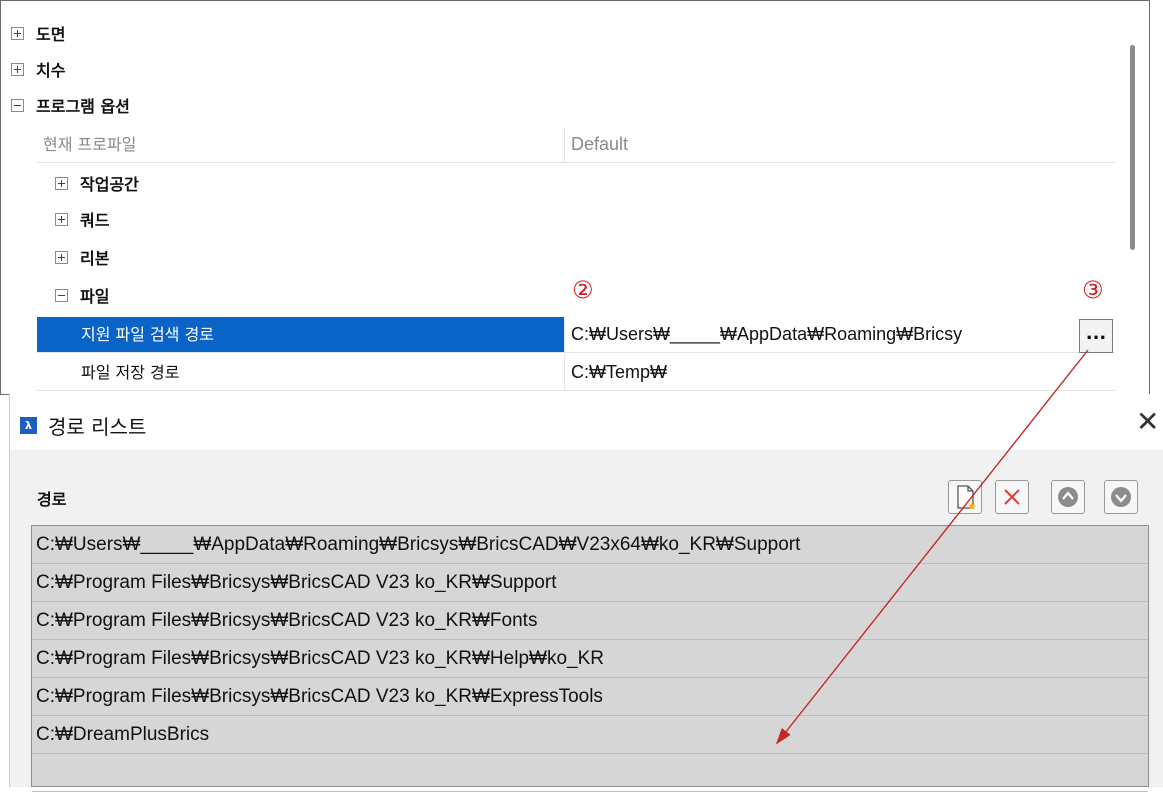 The width and height of the screenshot is (1163, 792). I want to click on tree-node-drawing: 도면, so click(38, 33).